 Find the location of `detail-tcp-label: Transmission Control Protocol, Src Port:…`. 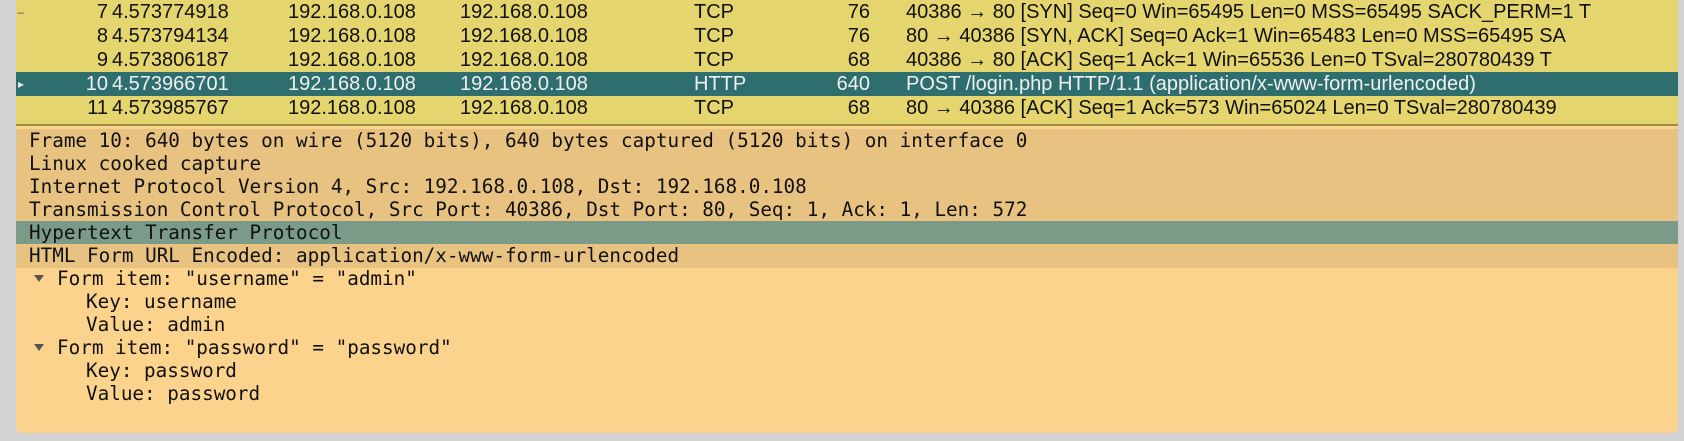

detail-tcp-label: Transmission Control Protocol, Src Port:… is located at coordinates (528, 209).